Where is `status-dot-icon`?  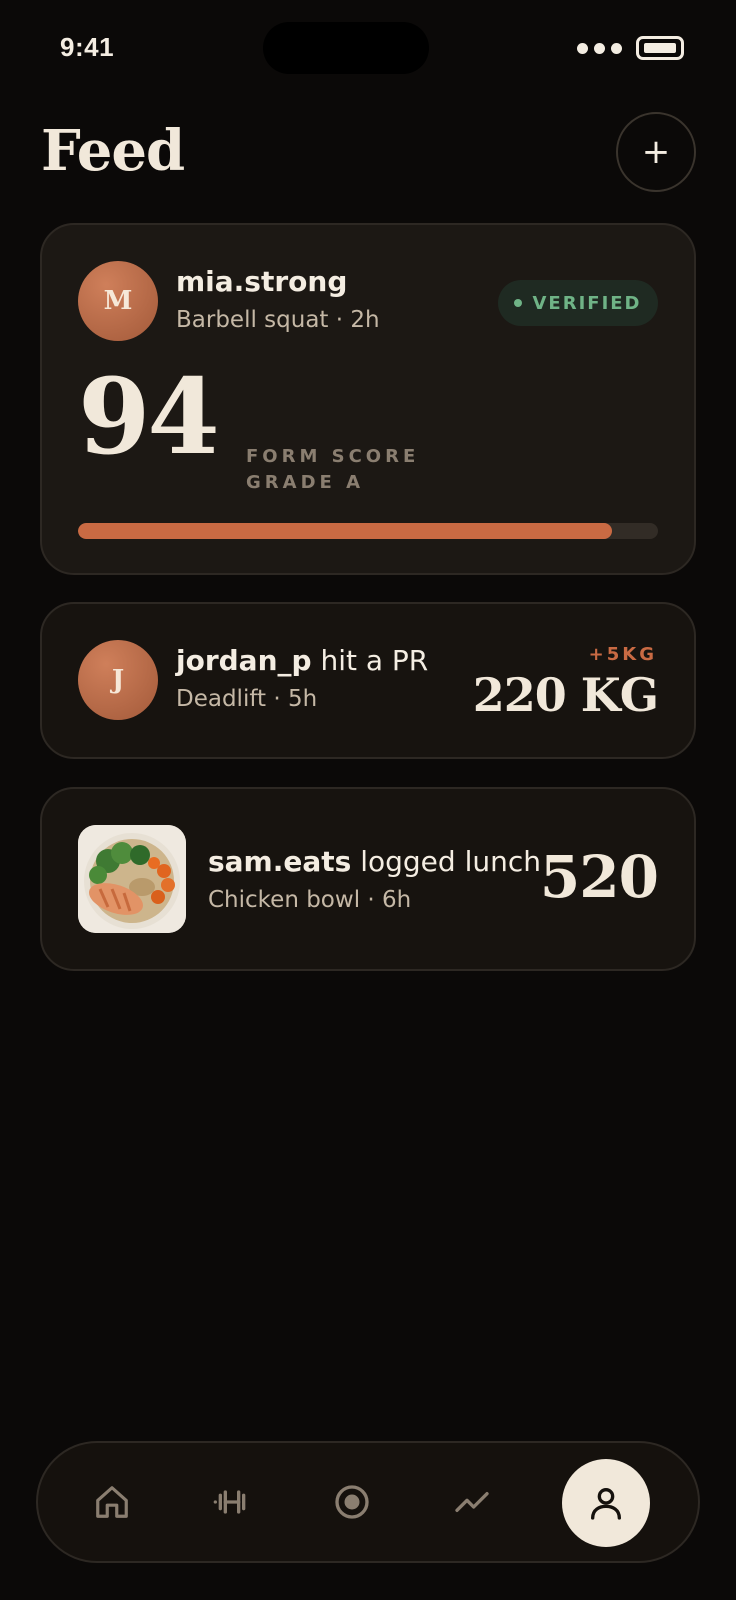 status-dot-icon is located at coordinates (518, 303).